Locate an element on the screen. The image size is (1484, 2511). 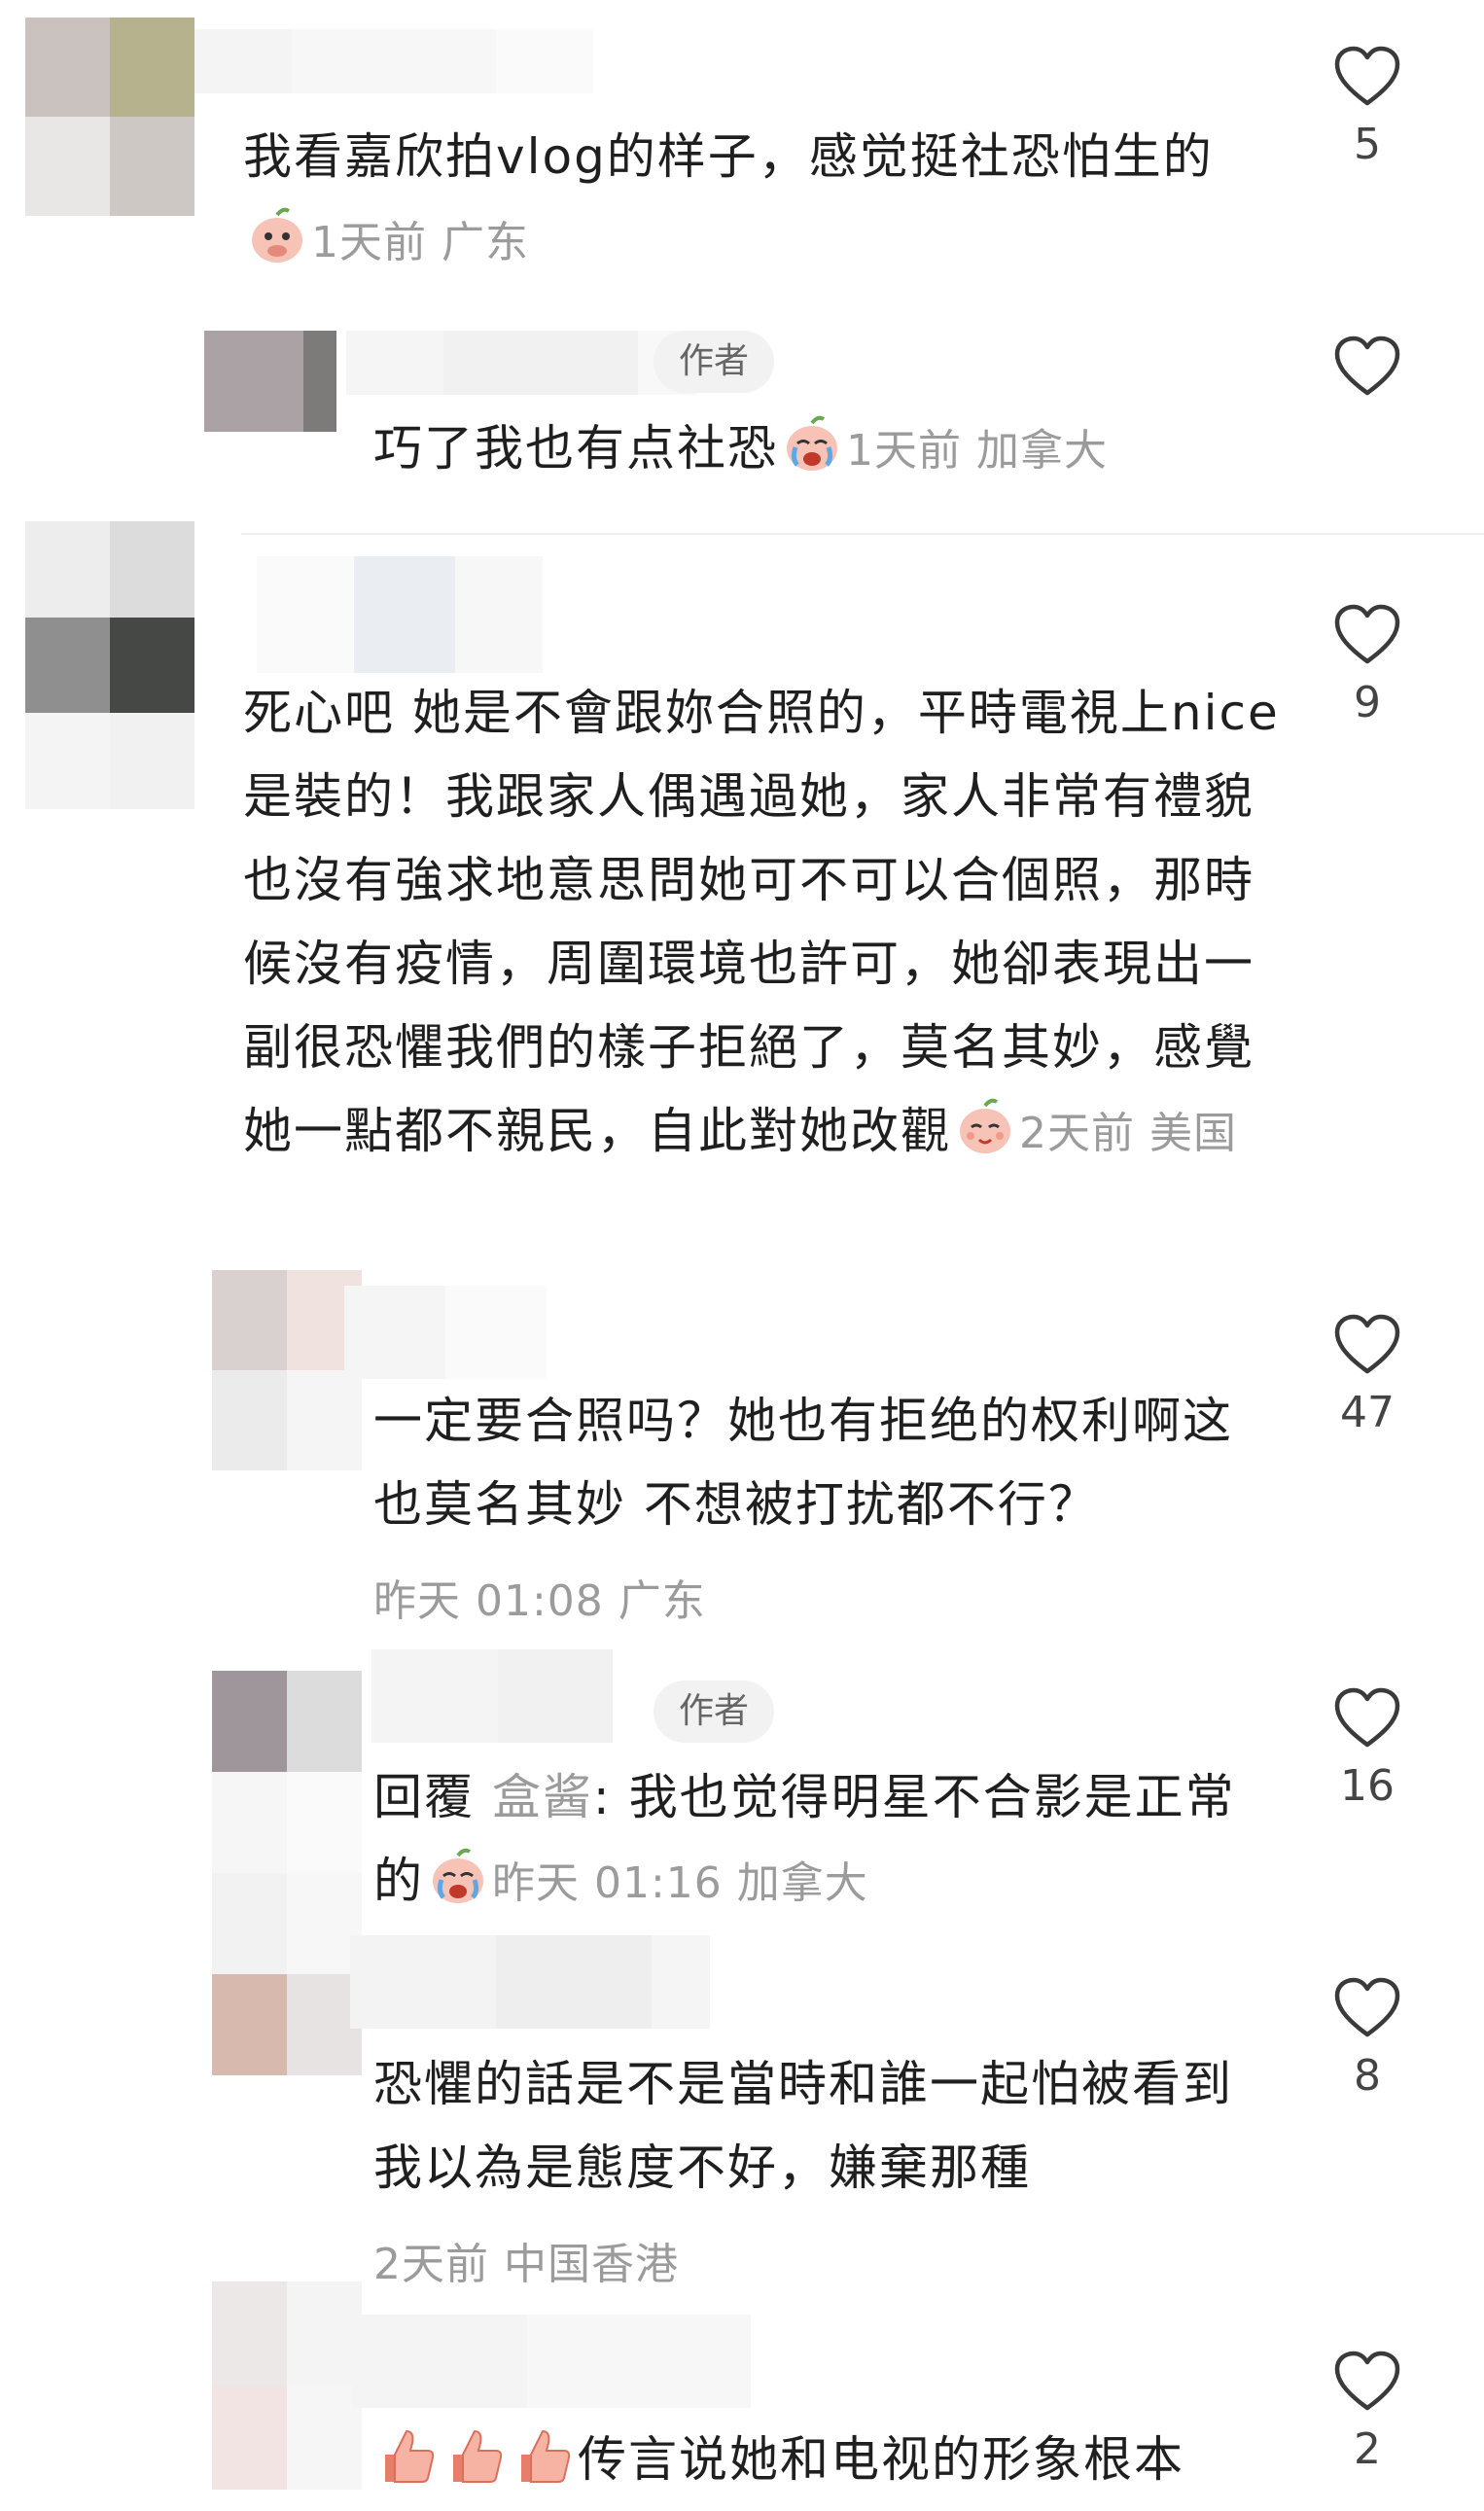
like-button: 16 is located at coordinates (1368, 1748).